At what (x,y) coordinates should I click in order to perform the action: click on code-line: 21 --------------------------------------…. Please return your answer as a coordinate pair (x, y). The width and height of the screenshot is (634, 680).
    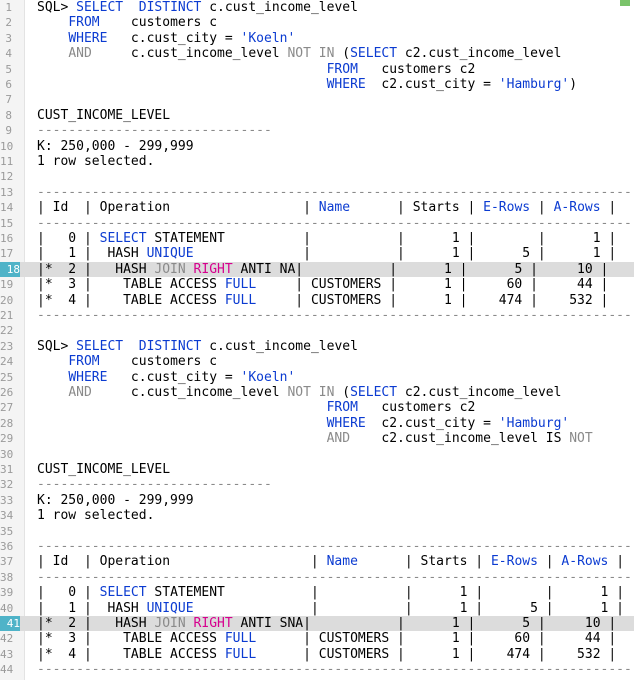
    Looking at the image, I should click on (317, 315).